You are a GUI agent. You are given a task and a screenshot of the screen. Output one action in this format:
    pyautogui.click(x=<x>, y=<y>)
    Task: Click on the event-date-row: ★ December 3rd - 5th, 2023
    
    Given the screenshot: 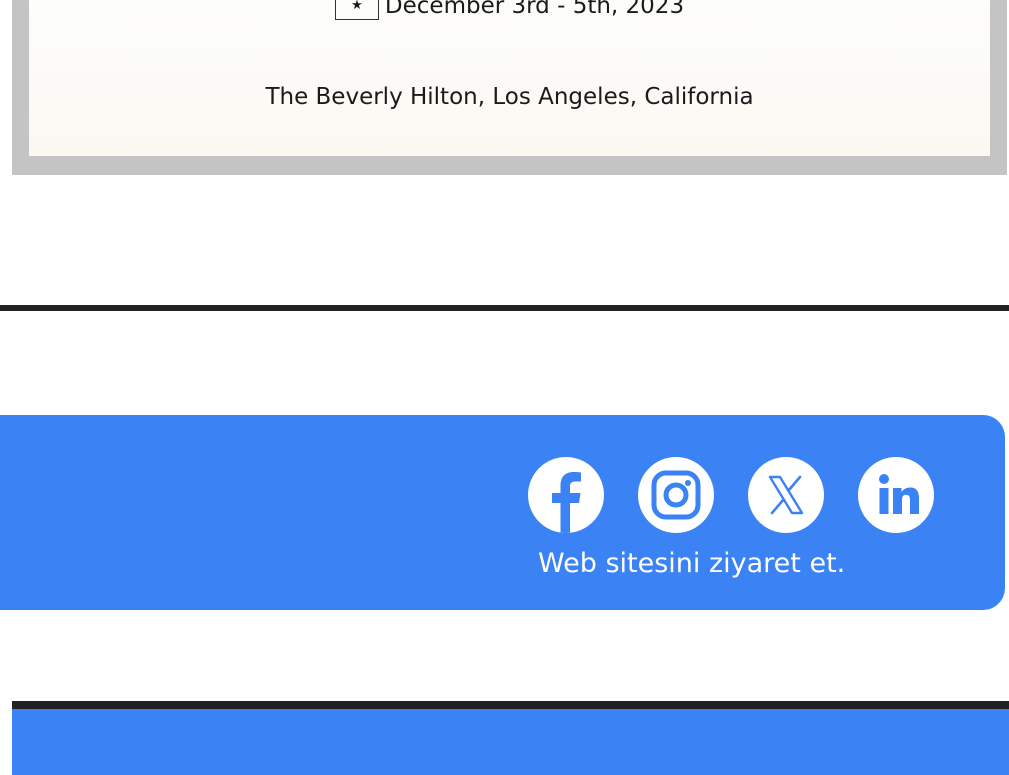 What is the action you would take?
    pyautogui.click(x=509, y=10)
    